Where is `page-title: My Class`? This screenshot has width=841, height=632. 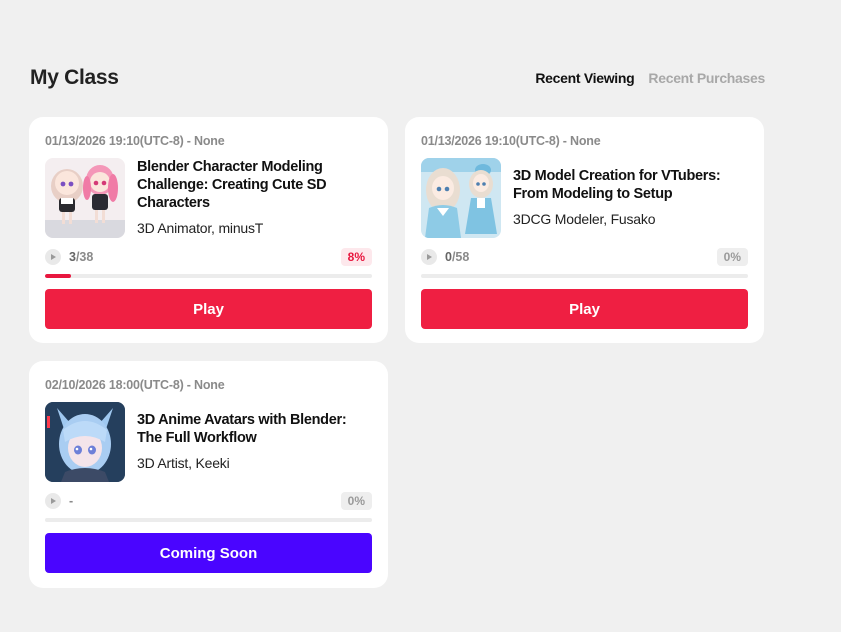 page-title: My Class is located at coordinates (74, 77).